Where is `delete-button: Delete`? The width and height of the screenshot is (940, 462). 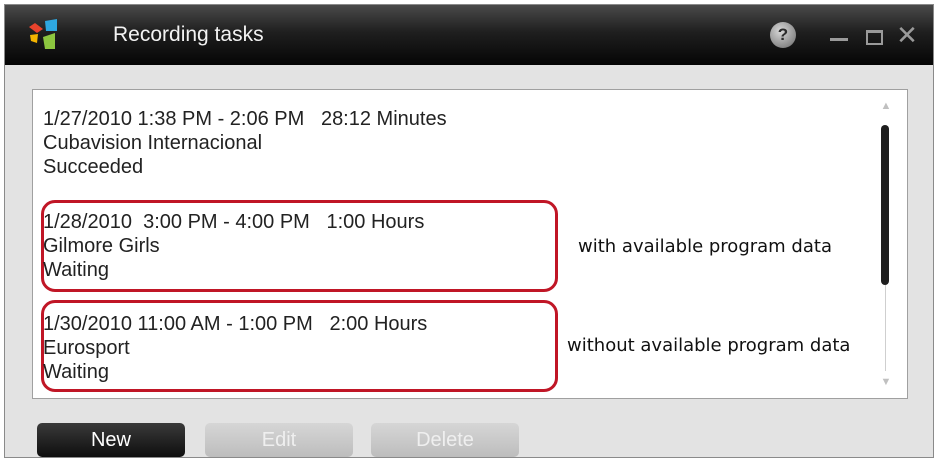 delete-button: Delete is located at coordinates (445, 440).